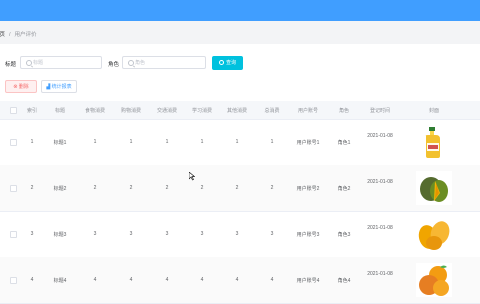 The image size is (480, 304). What do you see at coordinates (344, 281) in the screenshot?
I see `role-cell: 角色4` at bounding box center [344, 281].